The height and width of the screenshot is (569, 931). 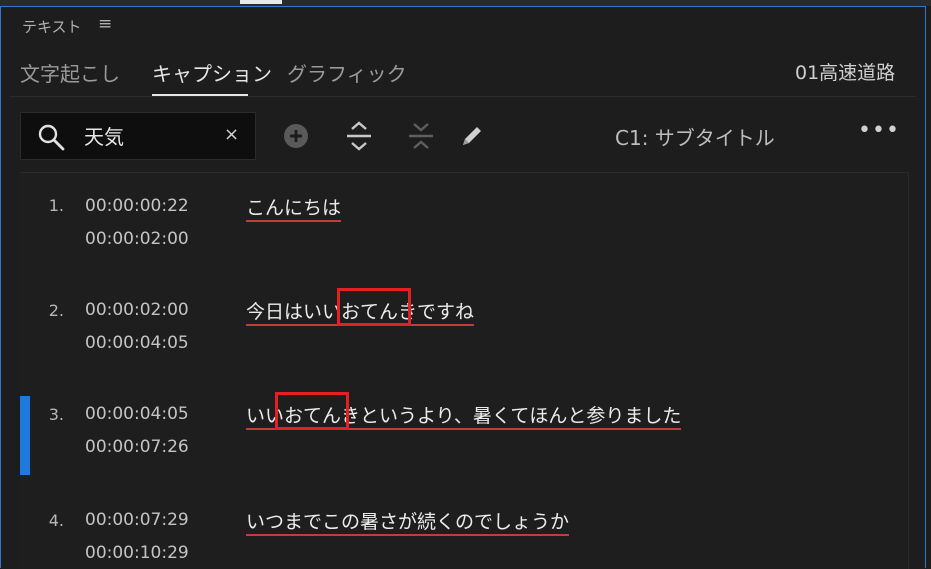 What do you see at coordinates (261, 2) in the screenshot?
I see `window-tab-notch` at bounding box center [261, 2].